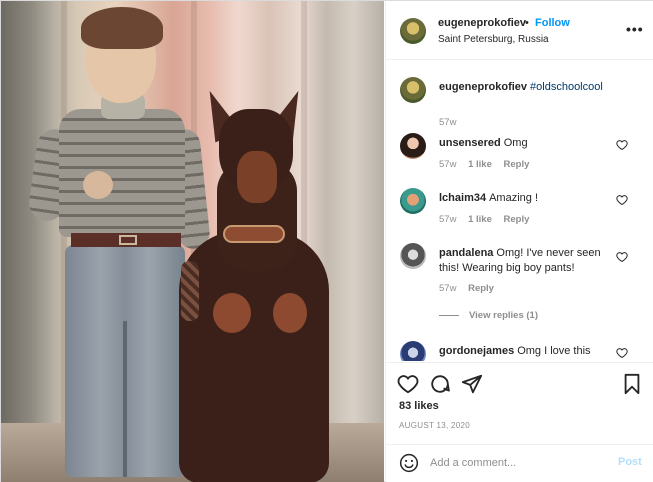 The image size is (653, 482). What do you see at coordinates (632, 384) in the screenshot?
I see `bookmark-icon` at bounding box center [632, 384].